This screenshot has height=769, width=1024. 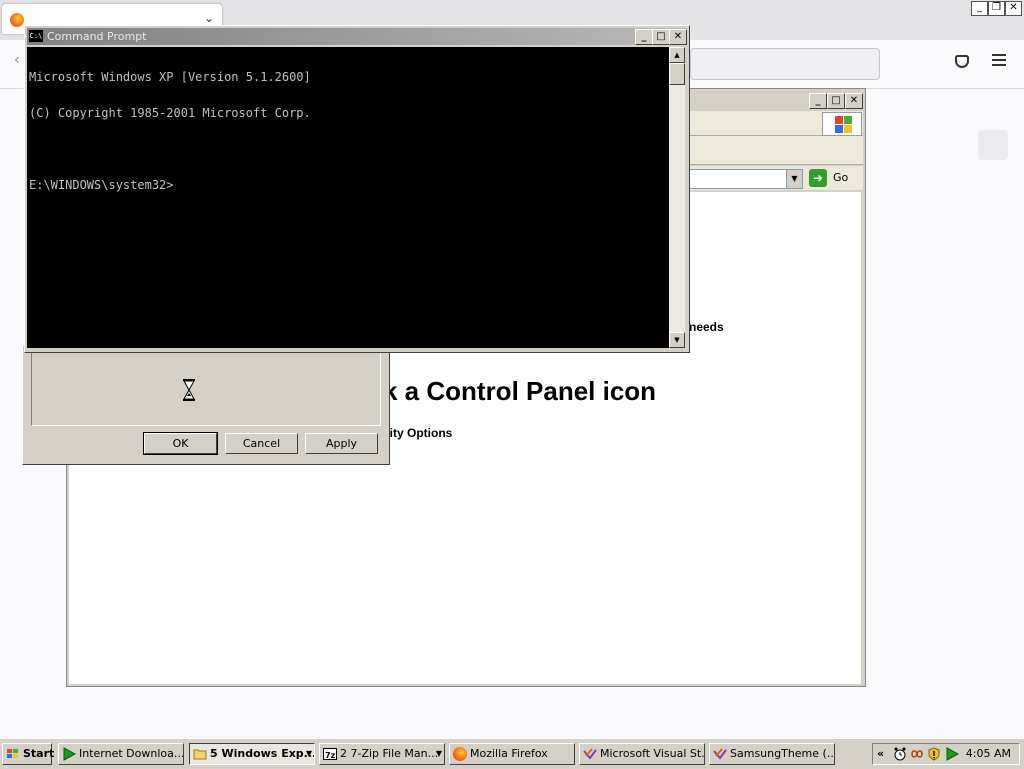 I want to click on cmd-maximize-button: □, so click(x=661, y=37).